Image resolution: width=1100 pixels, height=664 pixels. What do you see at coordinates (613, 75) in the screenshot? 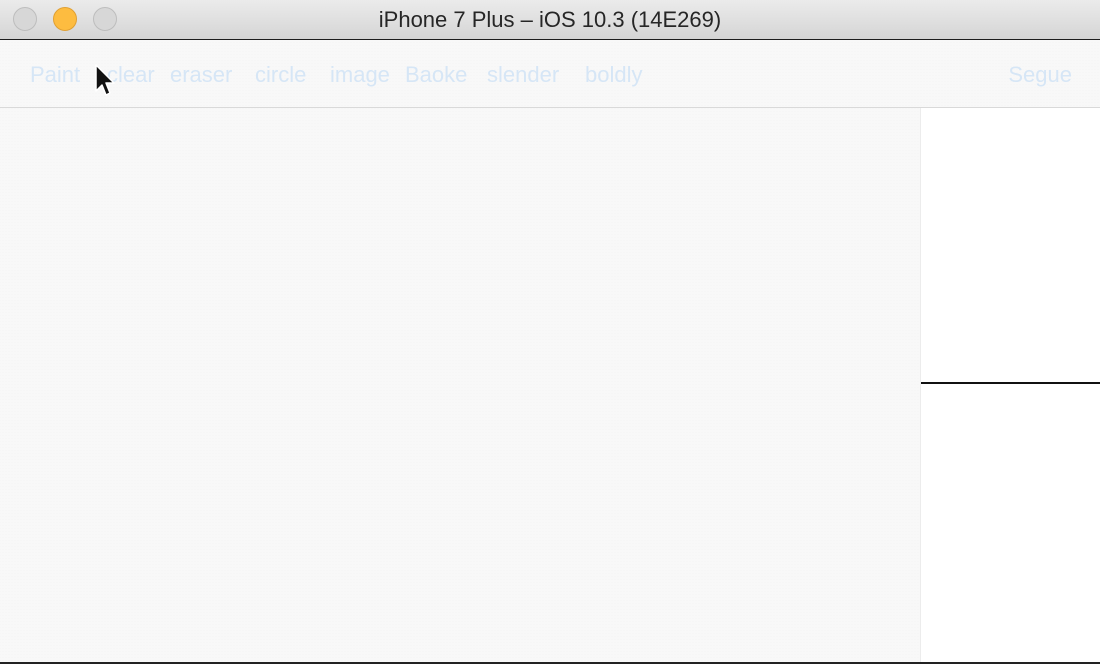
I see `boldly-button: boldly` at bounding box center [613, 75].